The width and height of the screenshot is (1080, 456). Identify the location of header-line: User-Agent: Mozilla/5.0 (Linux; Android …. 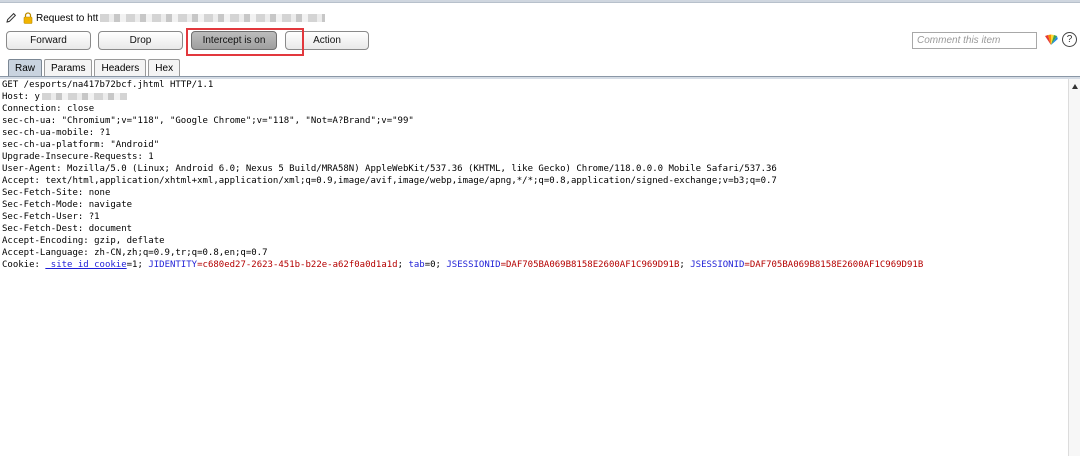
(389, 169).